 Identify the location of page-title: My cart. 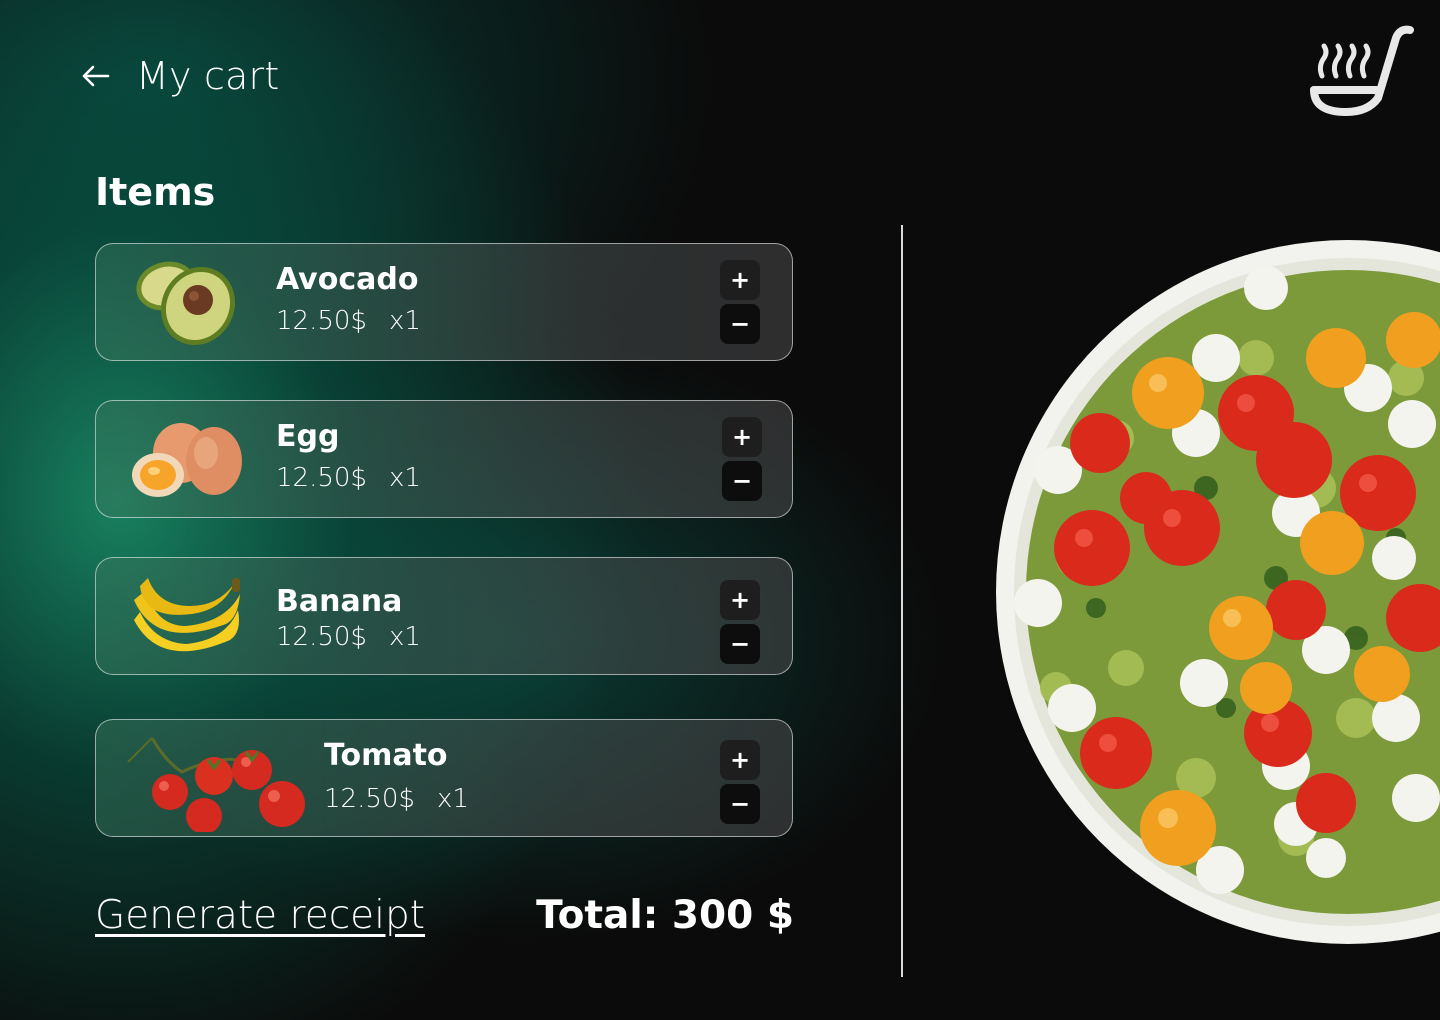
(208, 76).